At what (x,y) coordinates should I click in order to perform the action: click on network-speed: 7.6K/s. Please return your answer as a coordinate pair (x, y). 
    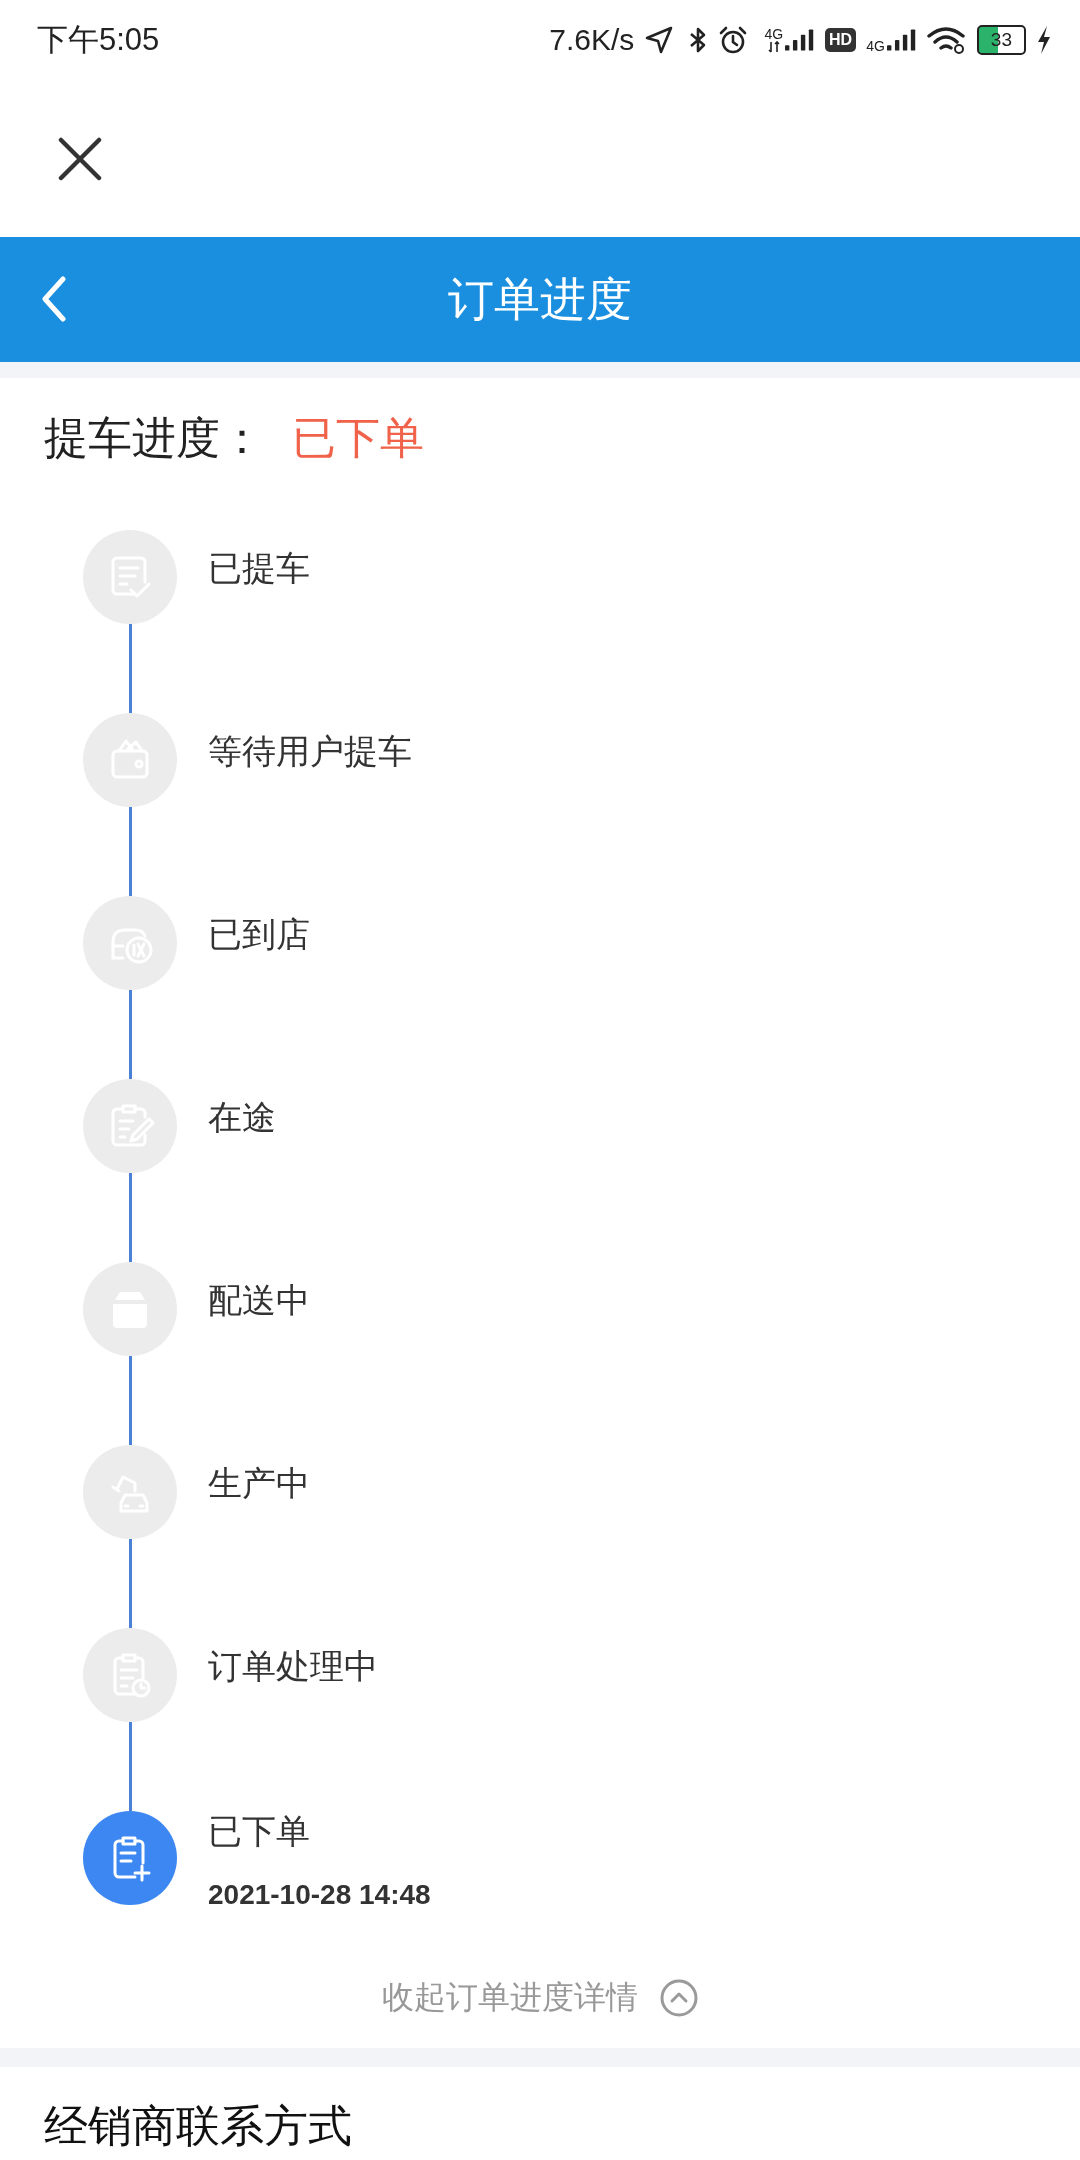
    Looking at the image, I should click on (592, 40).